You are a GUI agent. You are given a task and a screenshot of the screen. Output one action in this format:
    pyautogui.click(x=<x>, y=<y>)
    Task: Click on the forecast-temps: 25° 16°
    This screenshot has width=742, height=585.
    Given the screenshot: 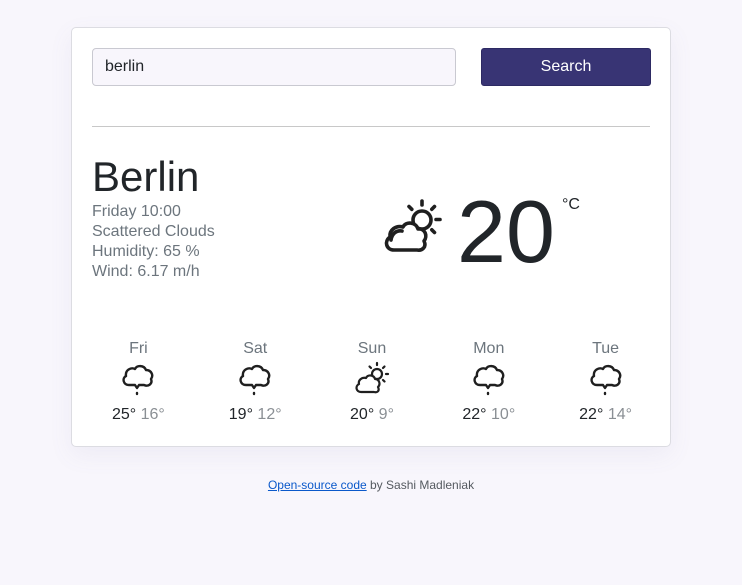 What is the action you would take?
    pyautogui.click(x=138, y=415)
    